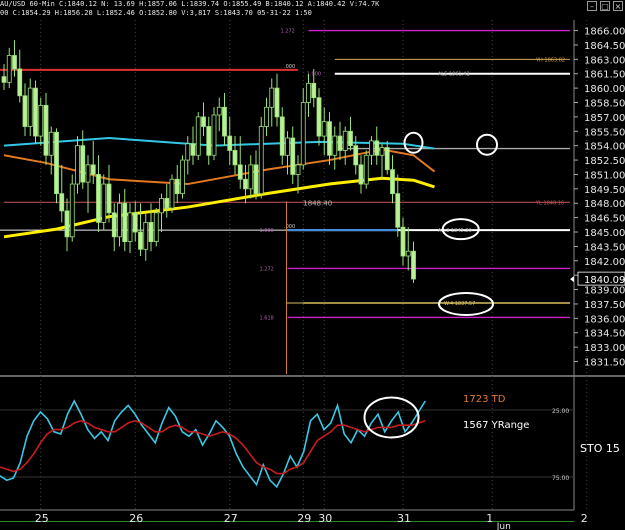 This screenshot has width=625, height=530. I want to click on price-tick-label: 1845.00, so click(604, 233).